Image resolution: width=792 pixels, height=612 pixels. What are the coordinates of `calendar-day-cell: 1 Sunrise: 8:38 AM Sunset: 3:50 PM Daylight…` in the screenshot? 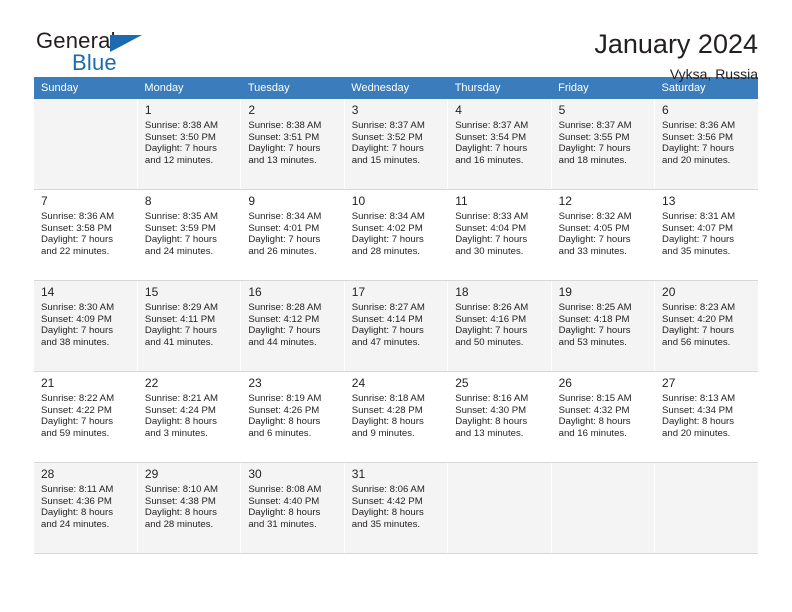 It's located at (189, 144).